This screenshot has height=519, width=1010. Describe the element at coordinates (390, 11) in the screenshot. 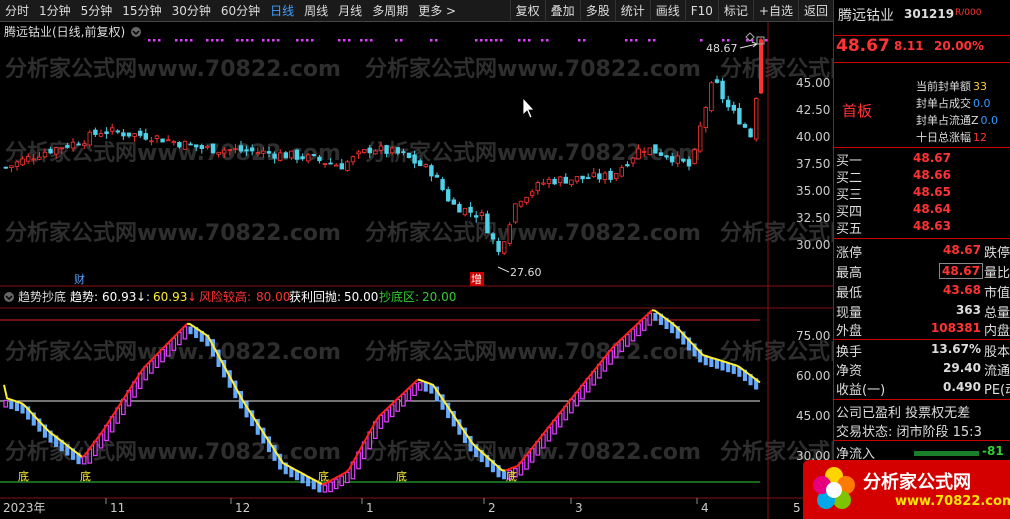

I see `tf-multi: 多周期` at that location.